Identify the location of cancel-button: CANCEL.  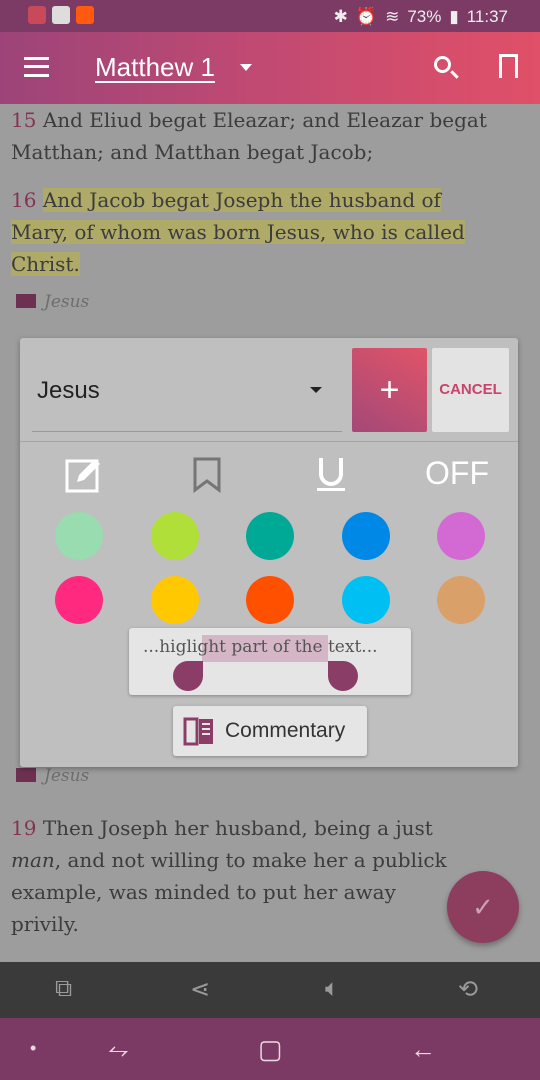
(470, 390).